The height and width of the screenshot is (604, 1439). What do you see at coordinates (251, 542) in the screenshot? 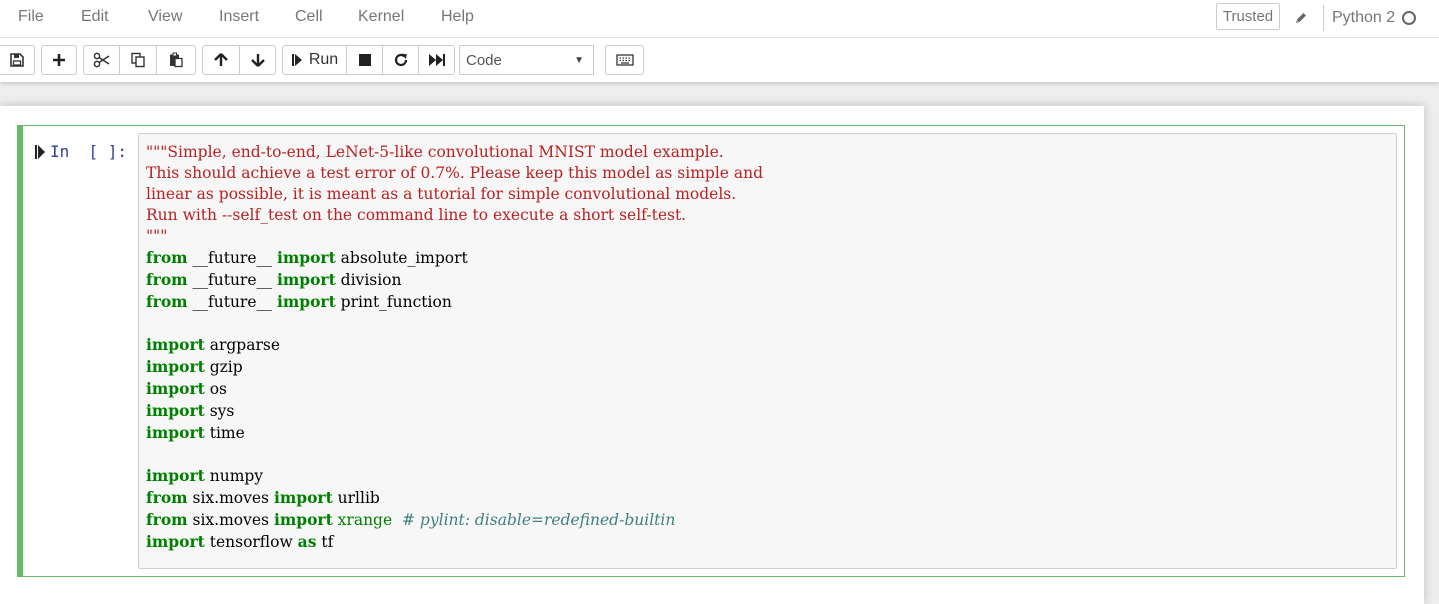
I see `code-token: tensorflow` at bounding box center [251, 542].